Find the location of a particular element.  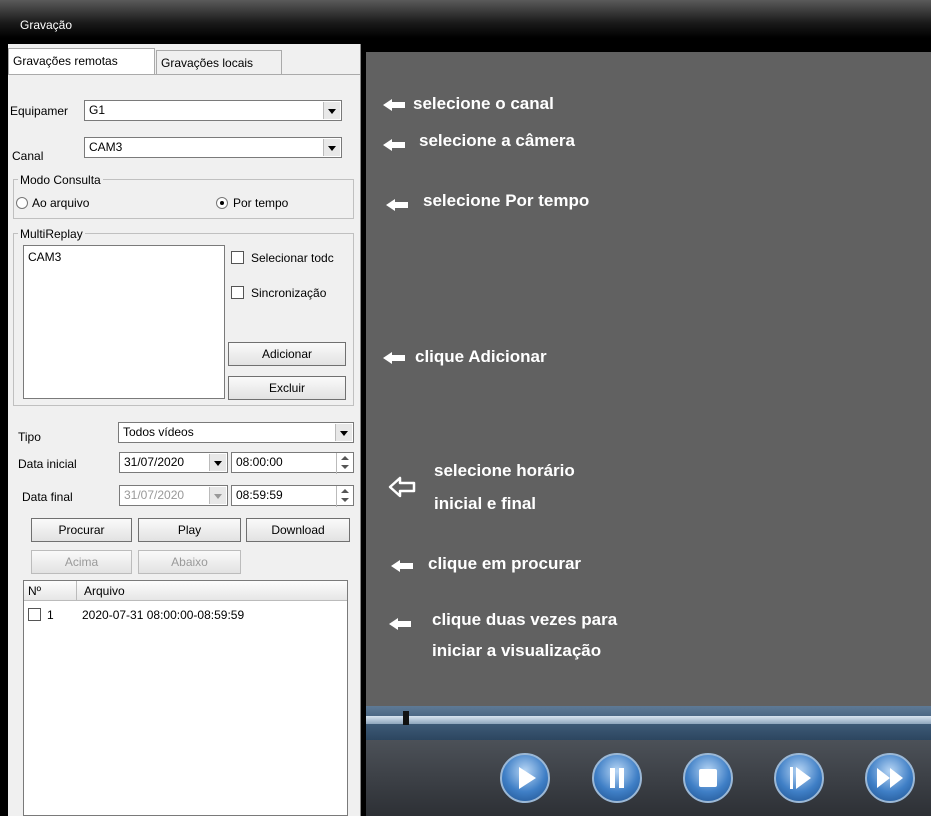

annotation-select-time-2: inicial e final is located at coordinates (485, 503).